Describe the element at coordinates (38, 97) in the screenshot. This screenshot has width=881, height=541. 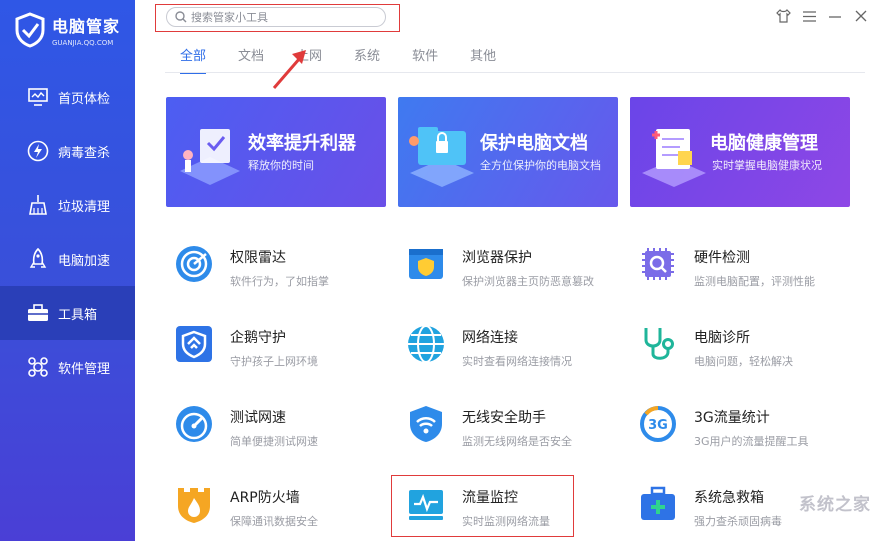
I see `monitor-icon` at that location.